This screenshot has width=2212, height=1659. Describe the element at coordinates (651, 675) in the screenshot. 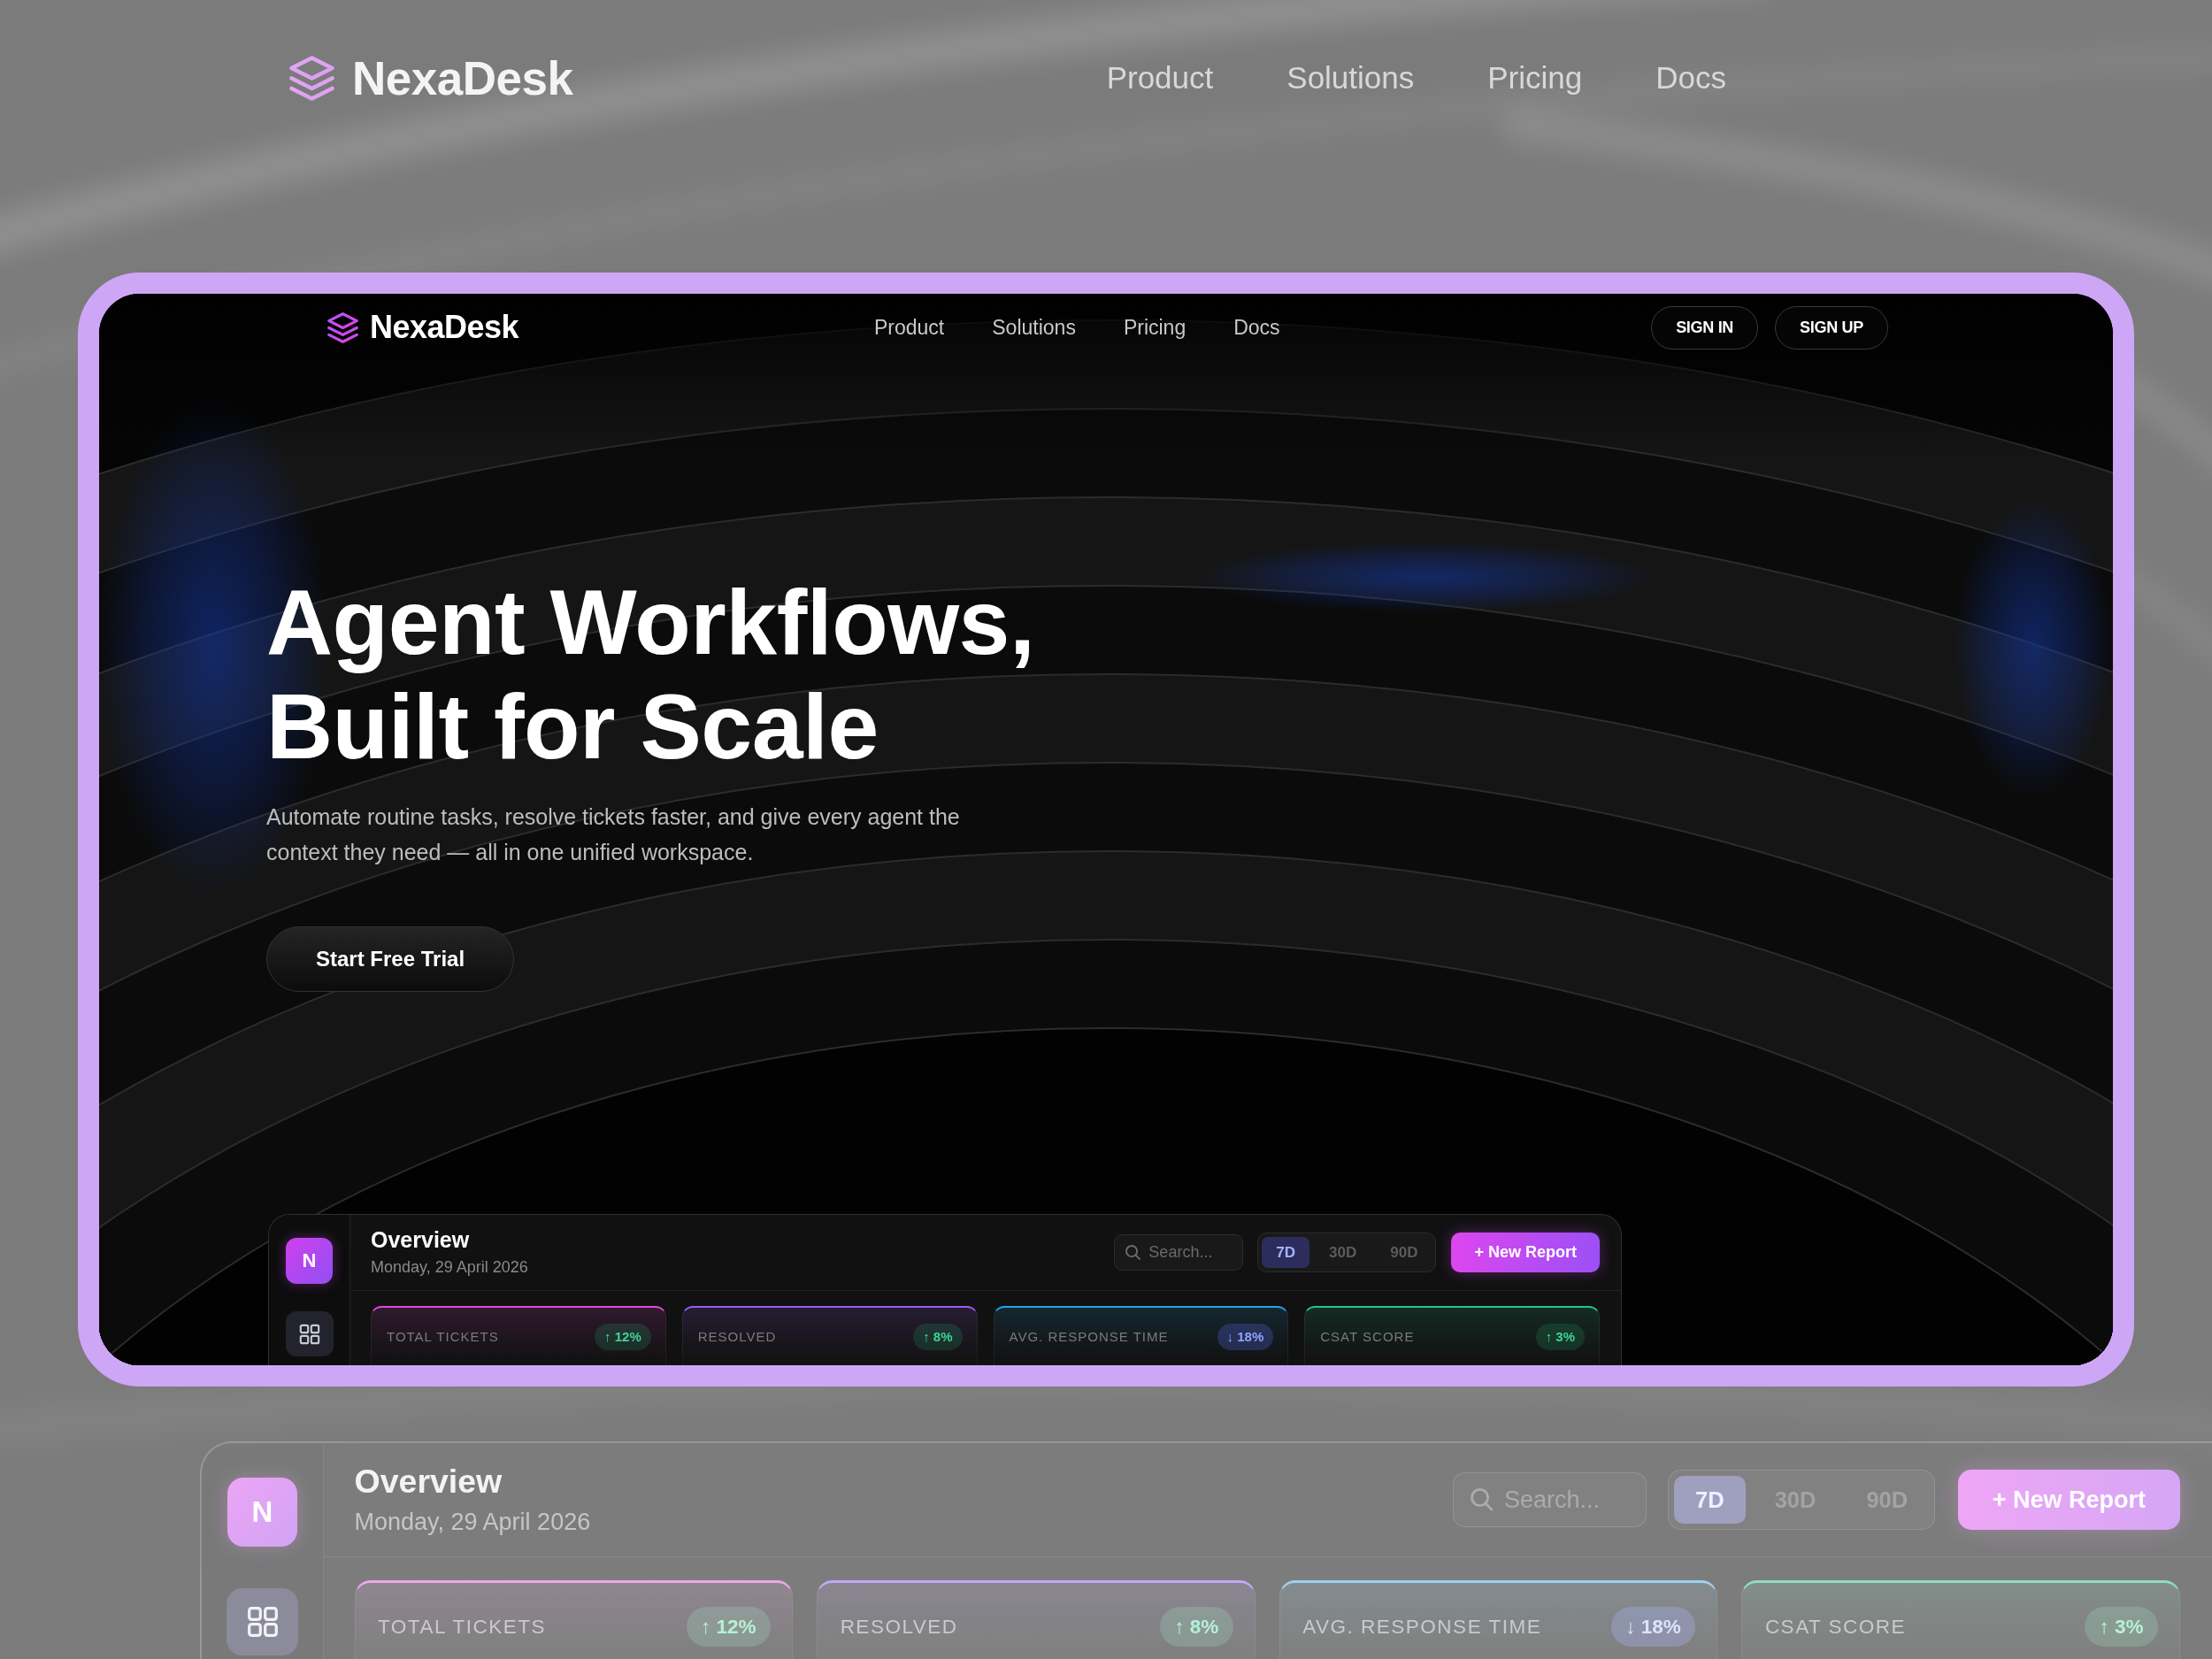

I see `hero-title: Agent Workflows, Built for Scale` at that location.